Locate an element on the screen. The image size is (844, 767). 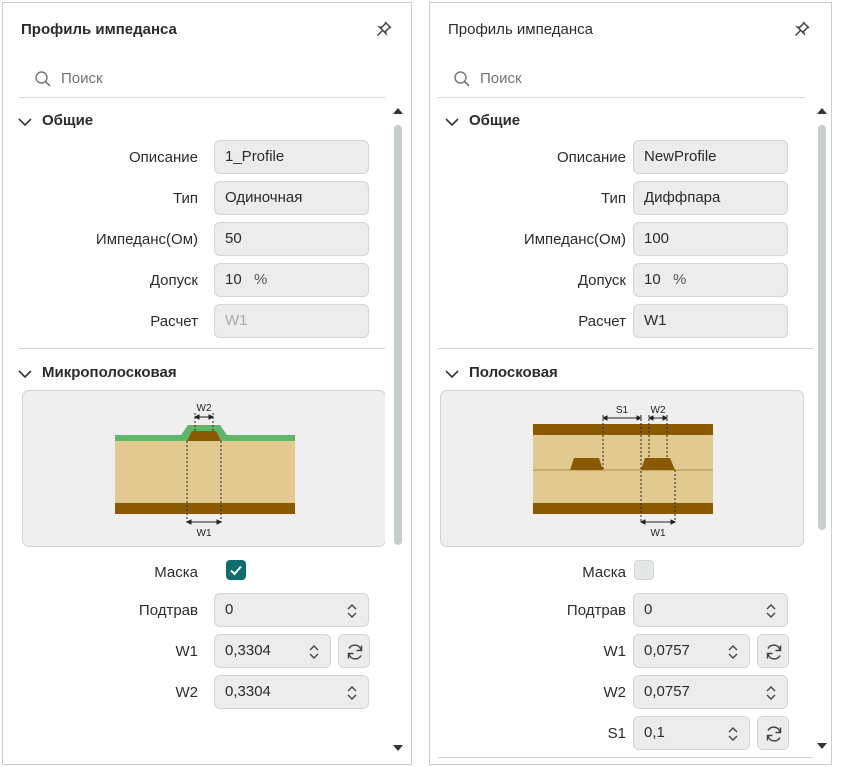
impedance-field: 50 is located at coordinates (291, 239).